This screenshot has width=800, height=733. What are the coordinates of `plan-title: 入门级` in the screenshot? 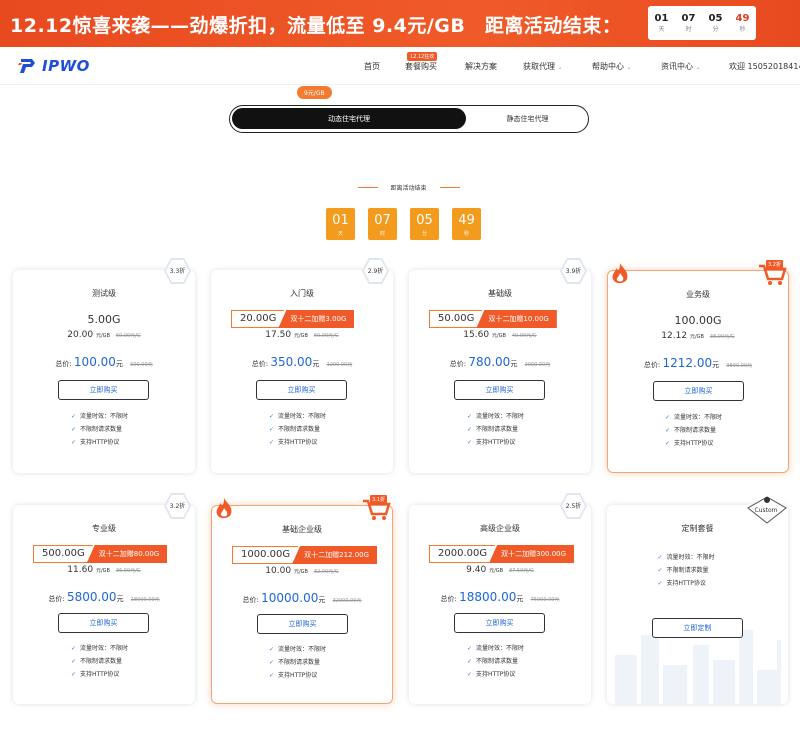 It's located at (302, 293).